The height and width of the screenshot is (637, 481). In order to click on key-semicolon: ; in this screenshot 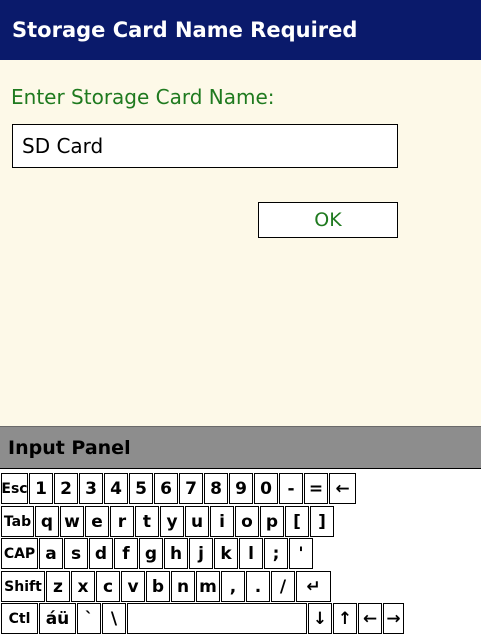, I will do `click(276, 553)`.